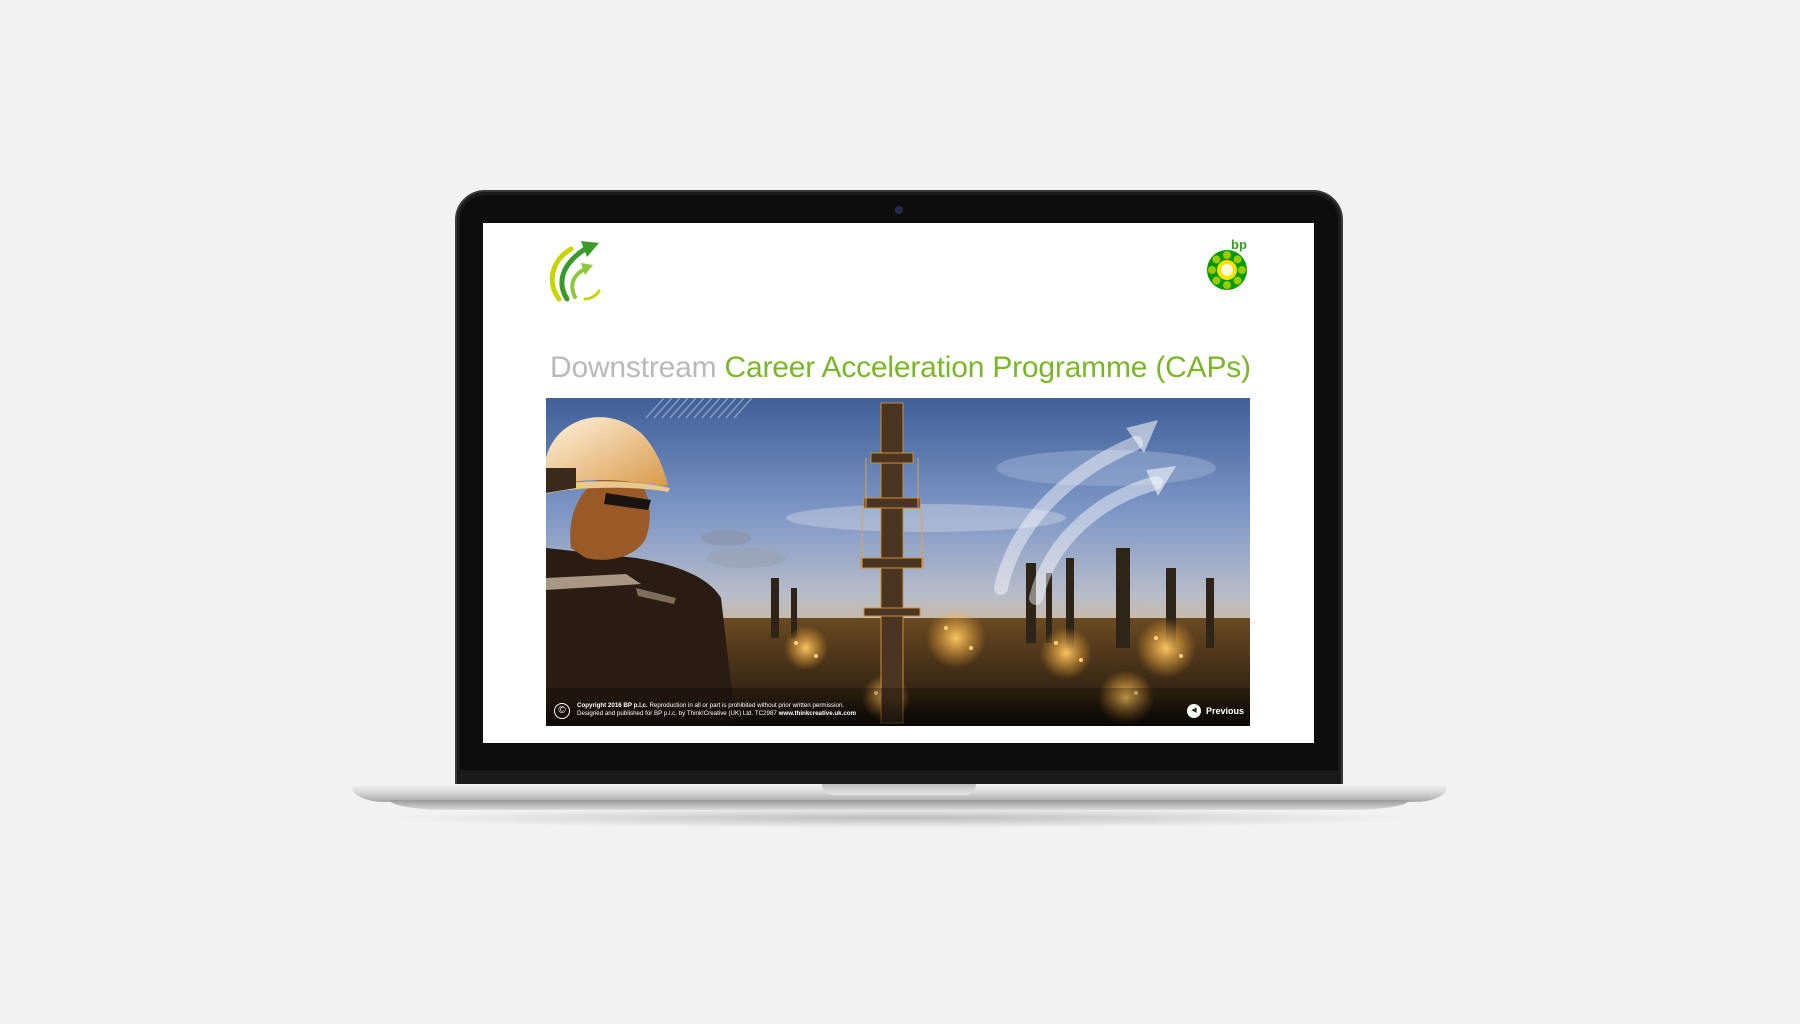 The height and width of the screenshot is (1024, 1800). What do you see at coordinates (899, 210) in the screenshot?
I see `webcam` at bounding box center [899, 210].